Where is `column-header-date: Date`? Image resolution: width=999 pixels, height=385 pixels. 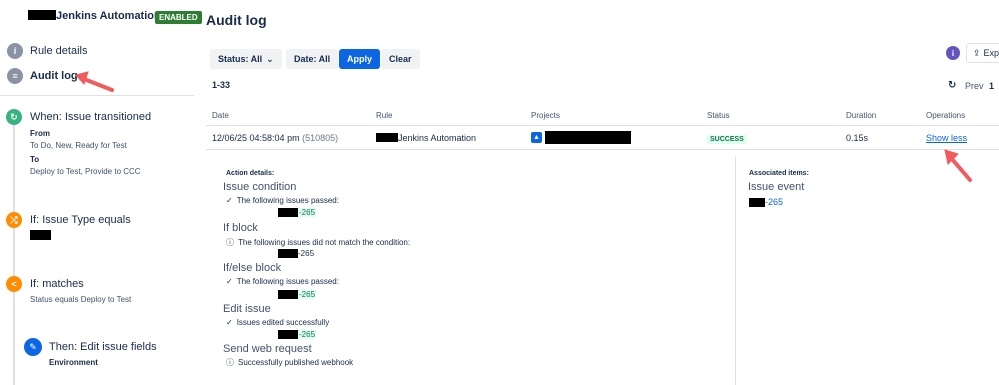
column-header-date: Date is located at coordinates (220, 115).